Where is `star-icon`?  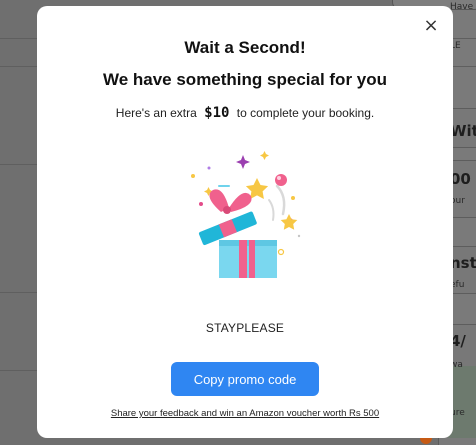
star-icon is located at coordinates (289, 222).